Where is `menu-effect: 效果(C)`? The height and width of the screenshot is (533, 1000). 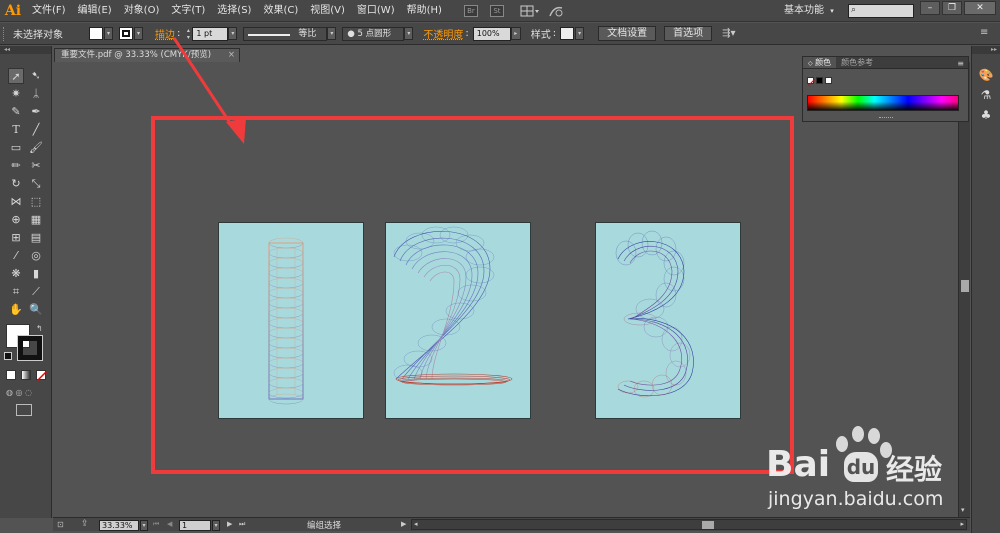
menu-effect: 效果(C) is located at coordinates (280, 11).